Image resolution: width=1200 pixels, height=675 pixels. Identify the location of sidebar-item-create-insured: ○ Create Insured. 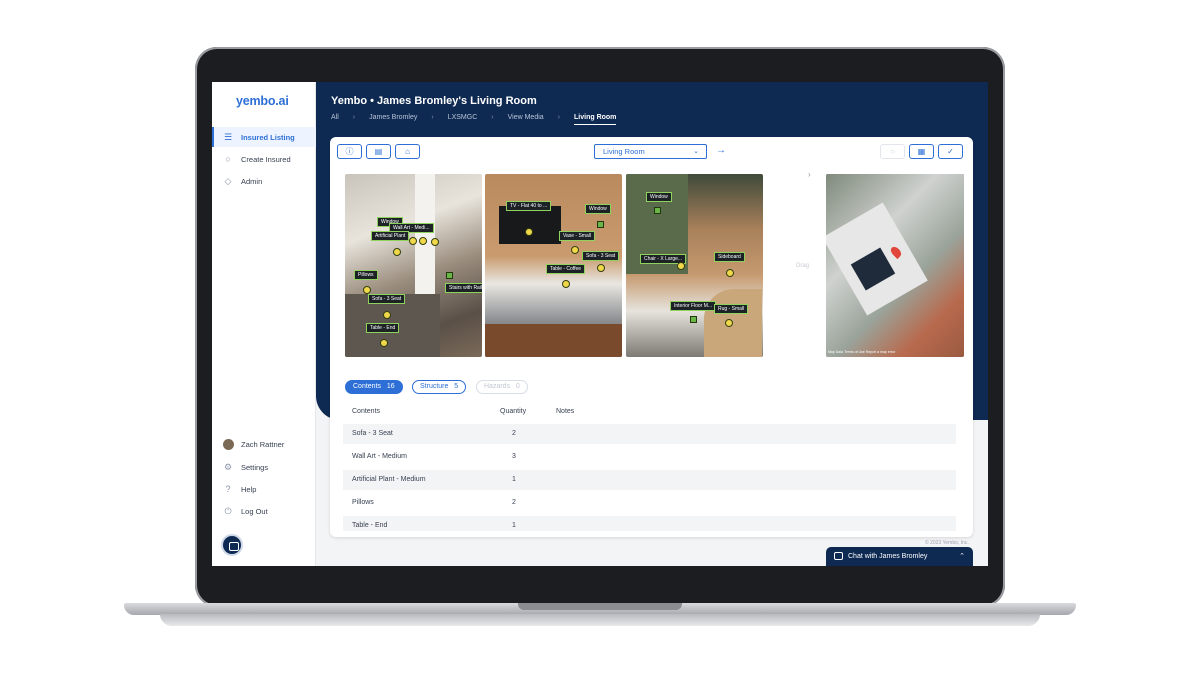
(264, 159).